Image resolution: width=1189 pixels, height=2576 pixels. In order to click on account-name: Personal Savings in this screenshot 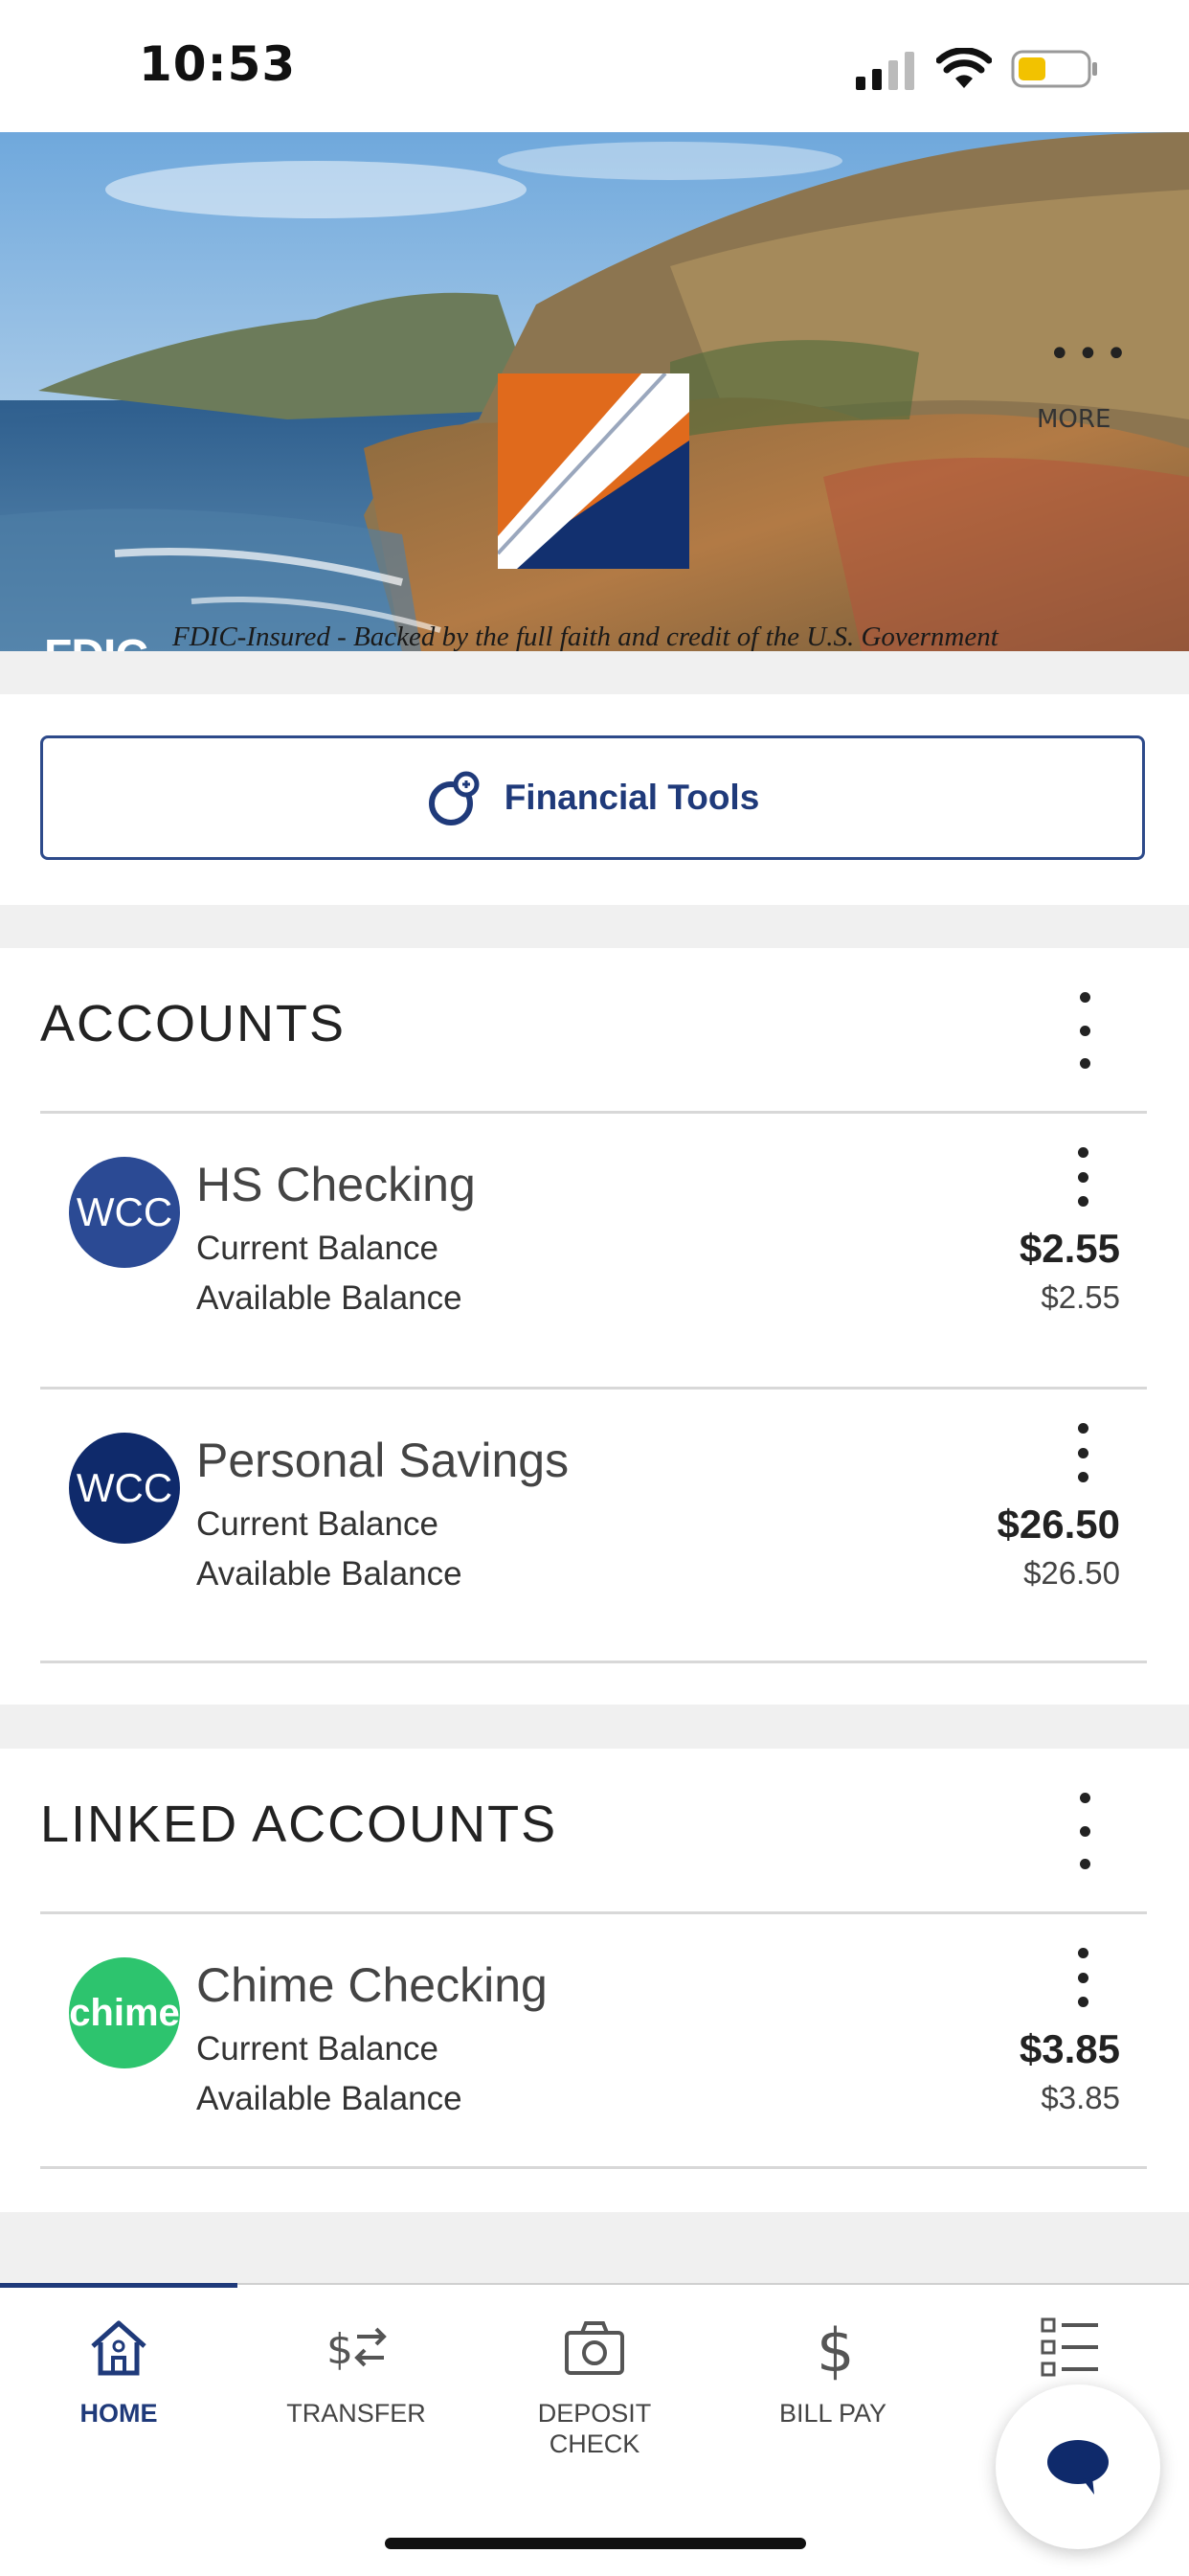, I will do `click(383, 1460)`.